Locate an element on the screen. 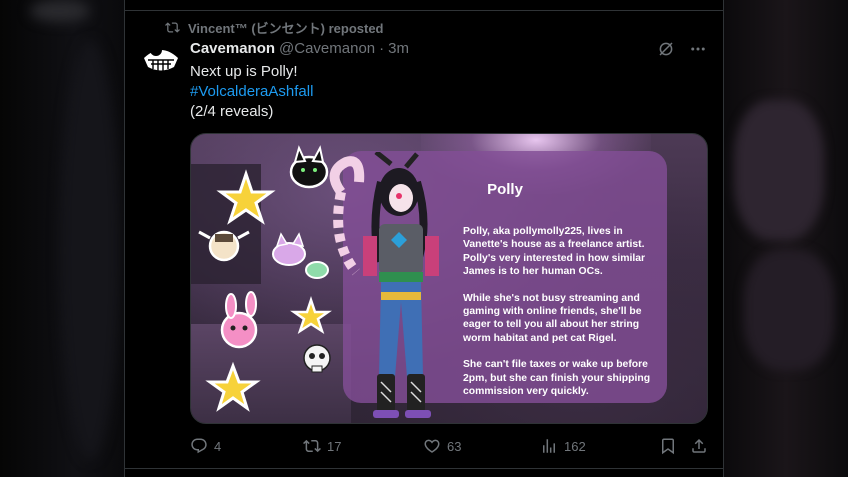  reply-button: 4 is located at coordinates (205, 446).